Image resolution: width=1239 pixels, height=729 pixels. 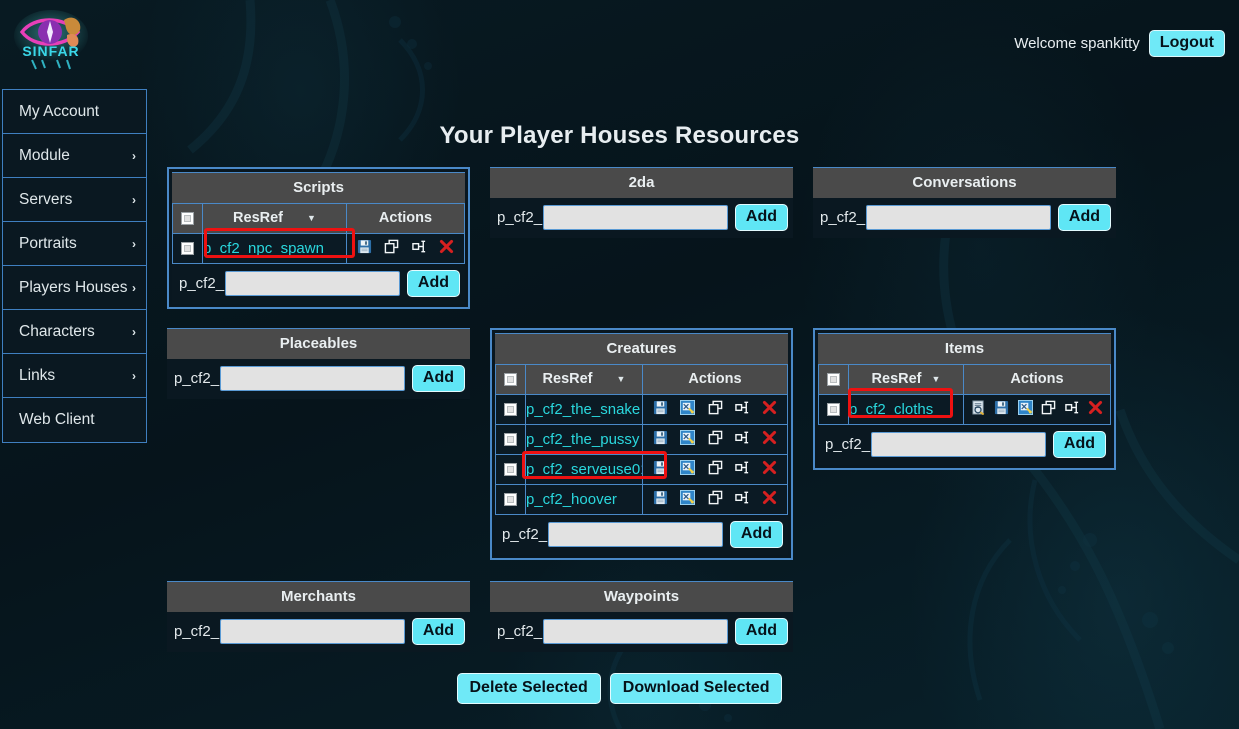 I want to click on chevron-right-icon: ›, so click(x=134, y=199).